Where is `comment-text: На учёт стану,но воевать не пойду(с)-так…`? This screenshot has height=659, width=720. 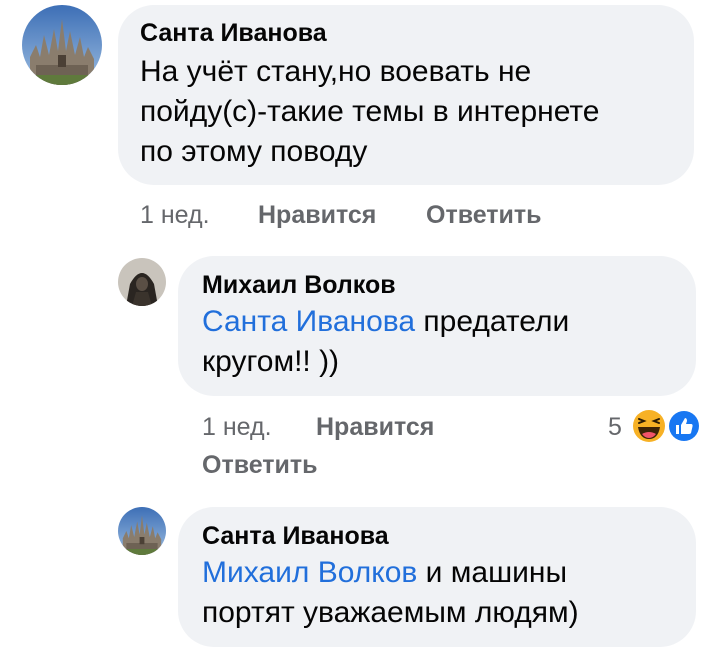
comment-text: На учёт стану,но воевать не пойду(с)-так… is located at coordinates (370, 111).